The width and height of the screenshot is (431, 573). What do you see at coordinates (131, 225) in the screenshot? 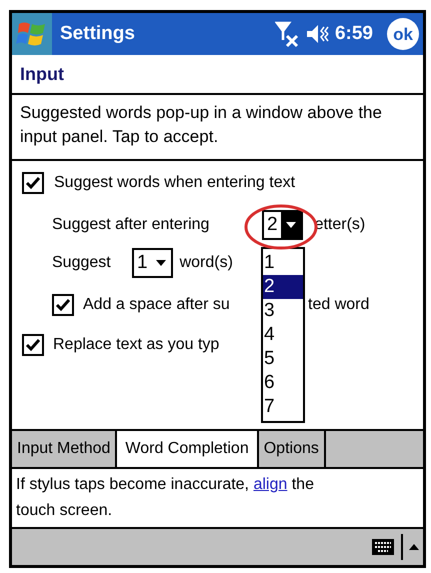
I see `setting-label: Suggest after entering` at bounding box center [131, 225].